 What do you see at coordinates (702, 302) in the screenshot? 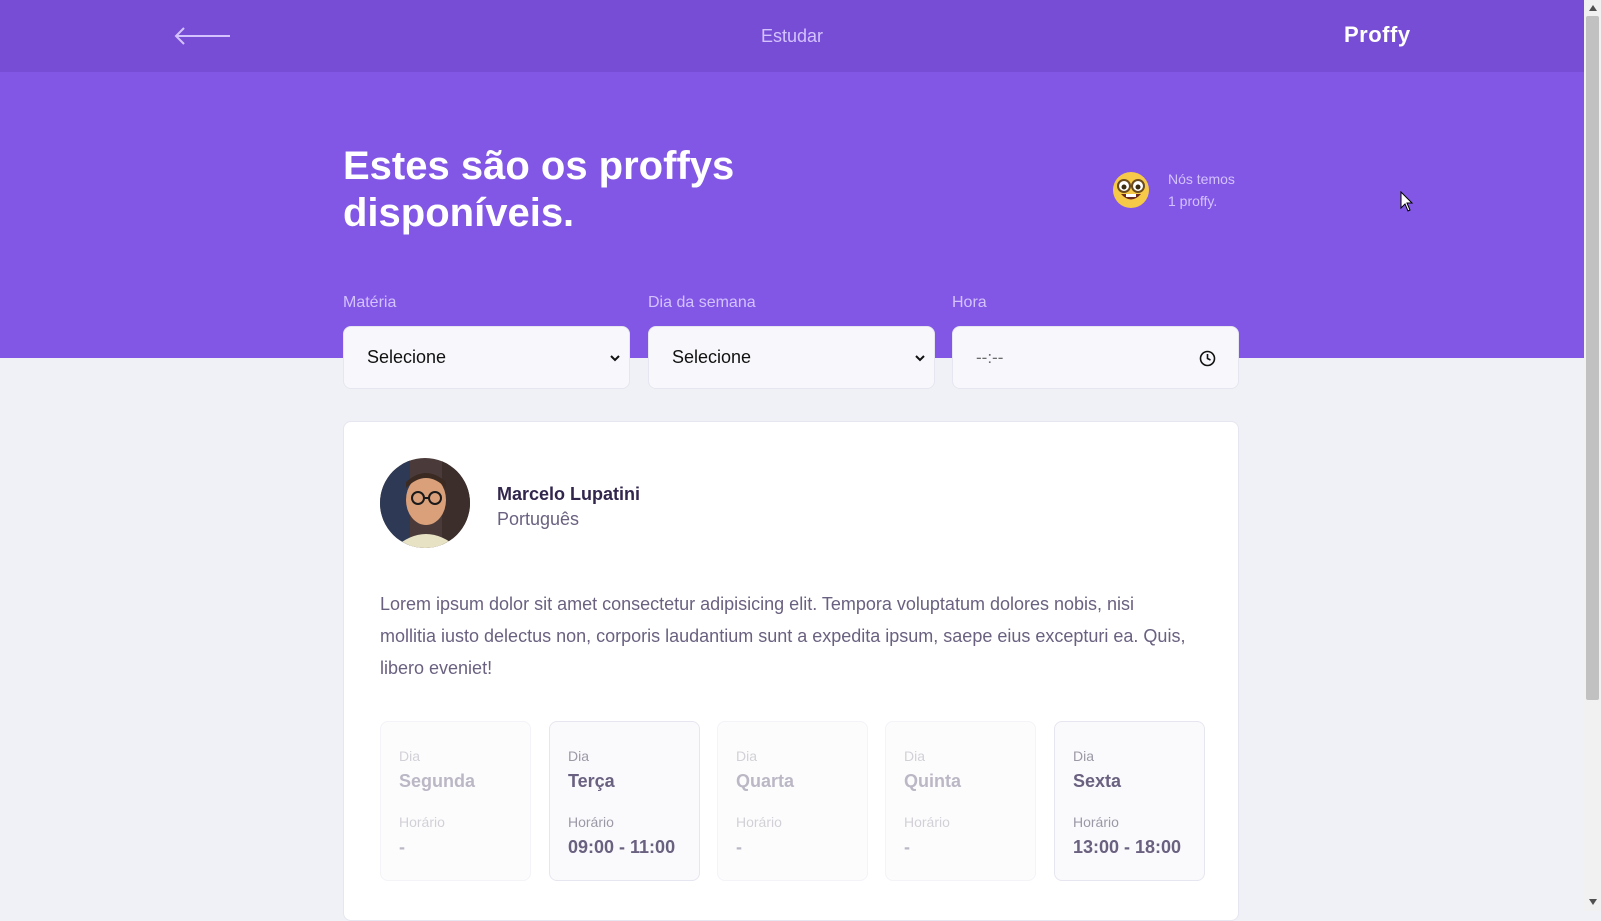
I see `weekday-filter-label: Dia da semana` at bounding box center [702, 302].